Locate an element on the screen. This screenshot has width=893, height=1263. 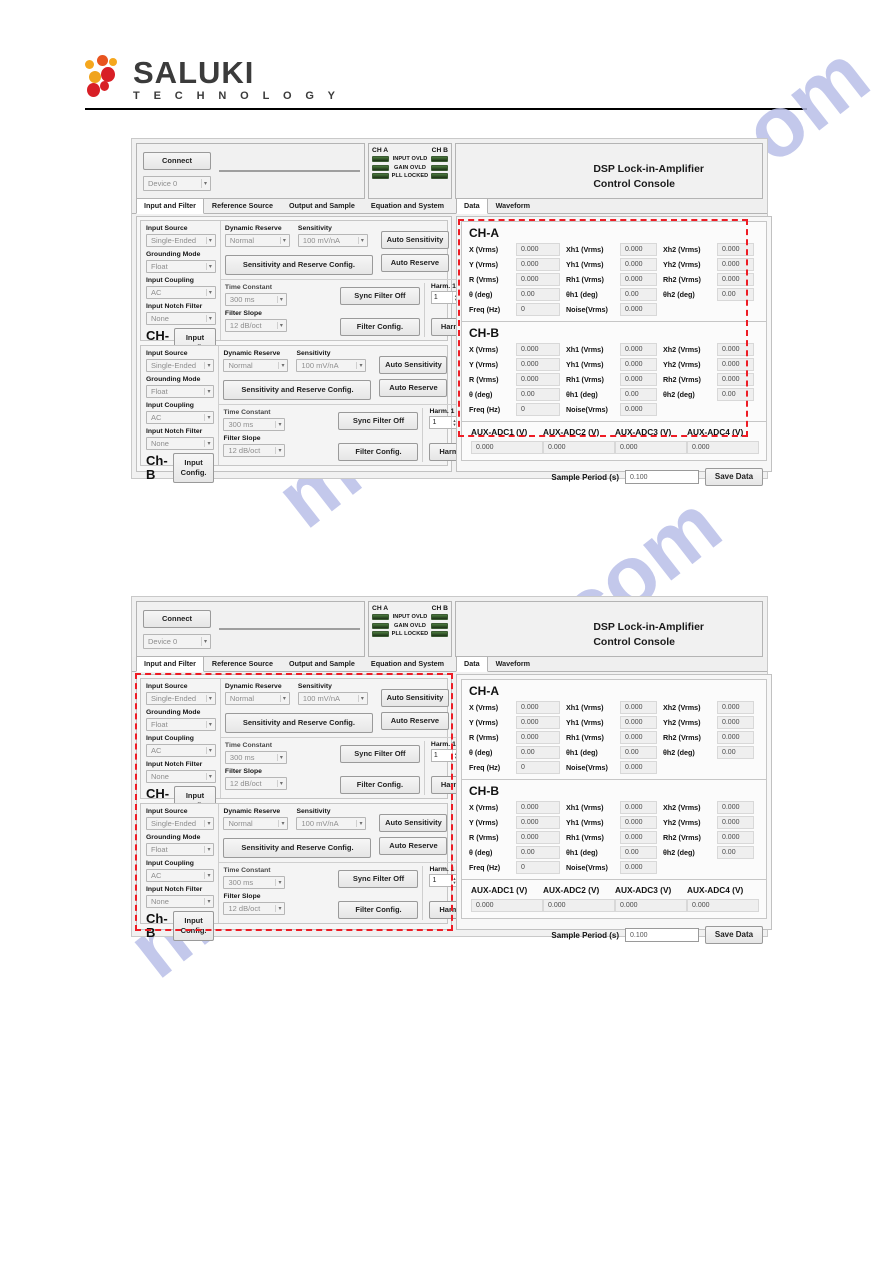
harm1-value: 1 is located at coordinates (434, 422).